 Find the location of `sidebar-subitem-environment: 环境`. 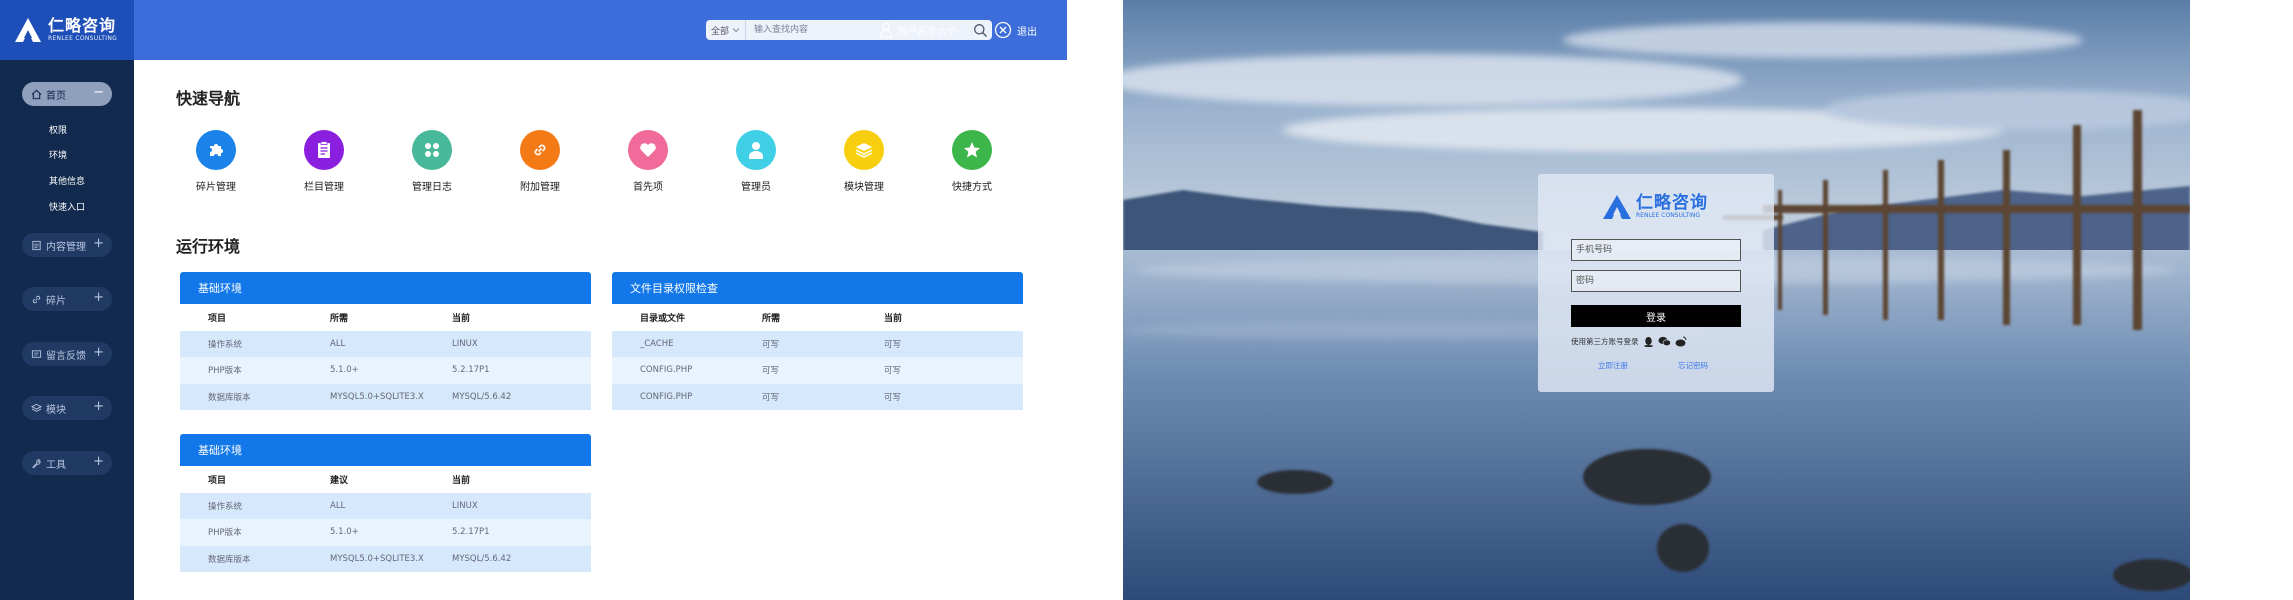

sidebar-subitem-environment: 环境 is located at coordinates (58, 154).